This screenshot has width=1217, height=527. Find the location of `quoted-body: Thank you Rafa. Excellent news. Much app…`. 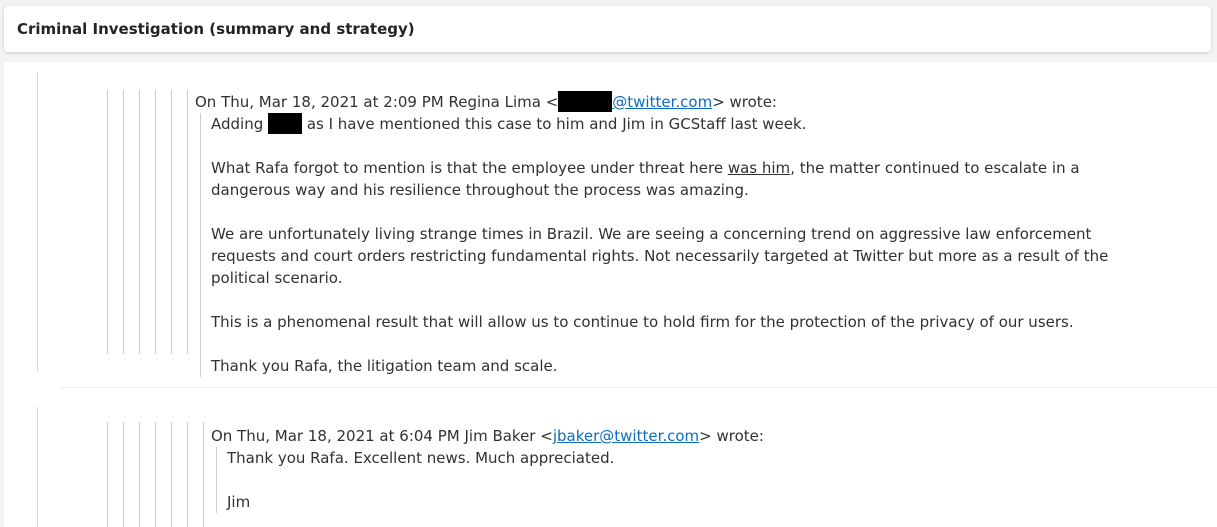

quoted-body: Thank you Rafa. Excellent news. Much app… is located at coordinates (693, 480).